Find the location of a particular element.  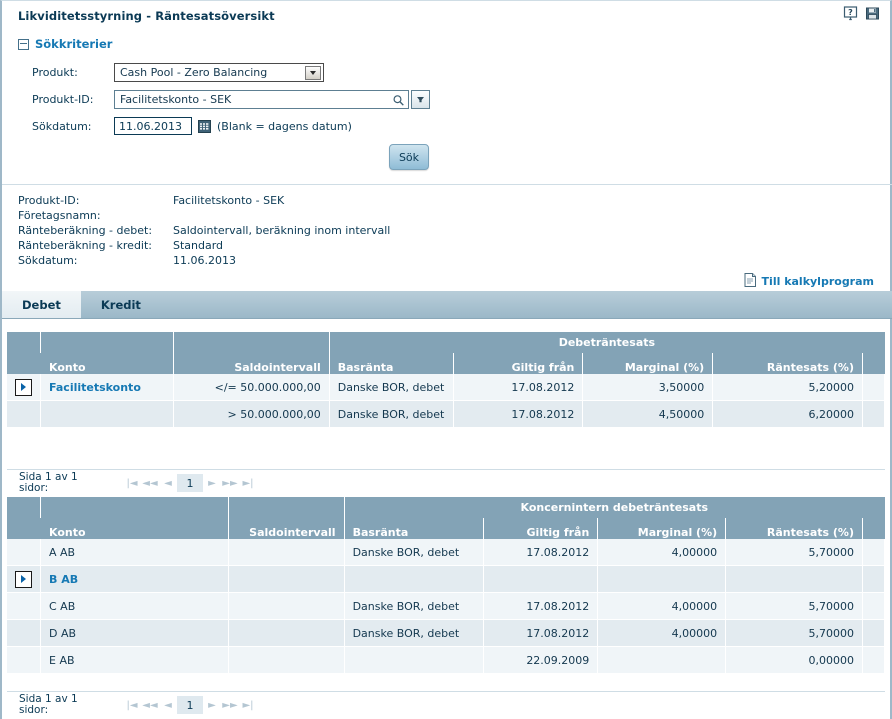

page-title: Likviditetsstyrning - Räntesatsöversikt is located at coordinates (146, 16).